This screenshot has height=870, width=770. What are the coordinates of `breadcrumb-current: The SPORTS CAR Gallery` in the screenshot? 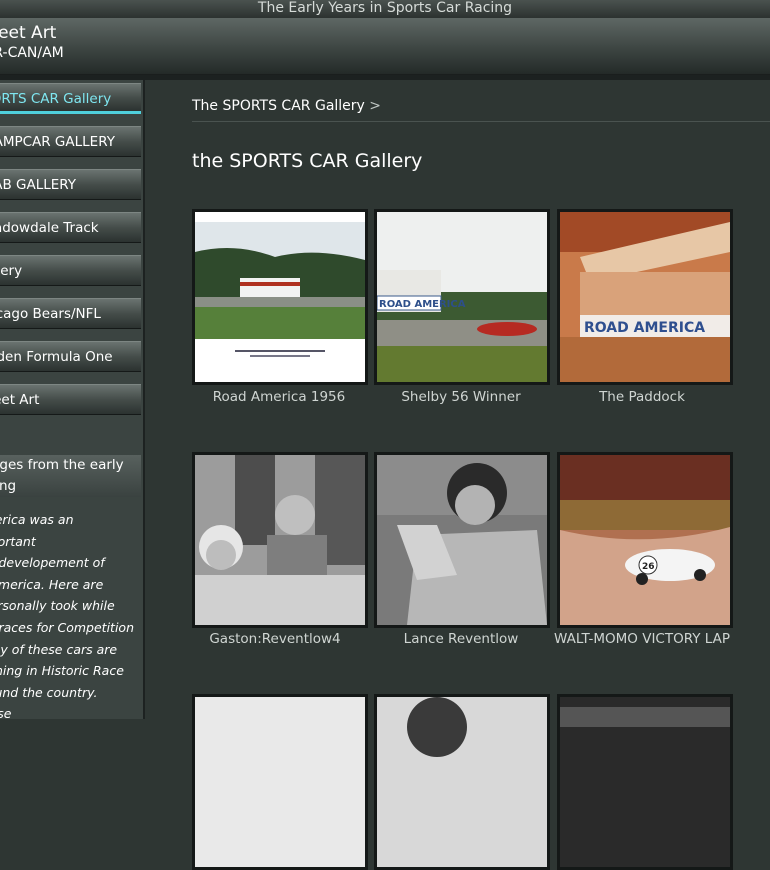 It's located at (278, 106).